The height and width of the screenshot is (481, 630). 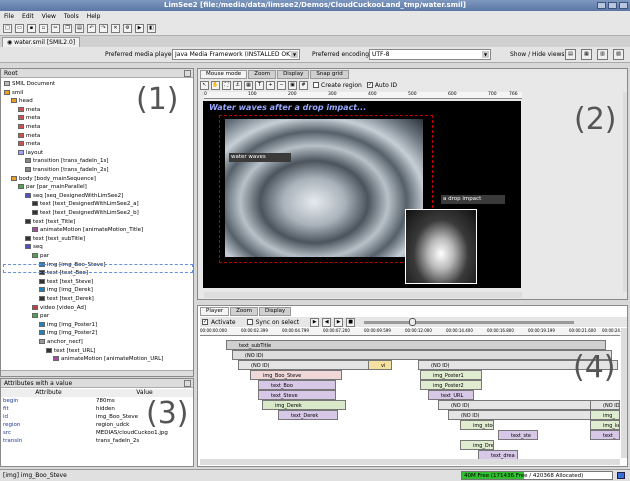 What do you see at coordinates (249, 322) in the screenshot?
I see `sync-checkbox` at bounding box center [249, 322].